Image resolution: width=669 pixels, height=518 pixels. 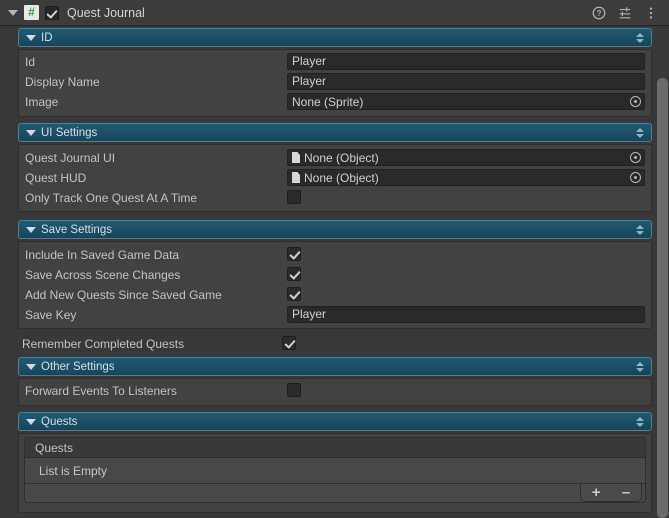 I want to click on quests-list-header-label: Quests, so click(x=54, y=447).